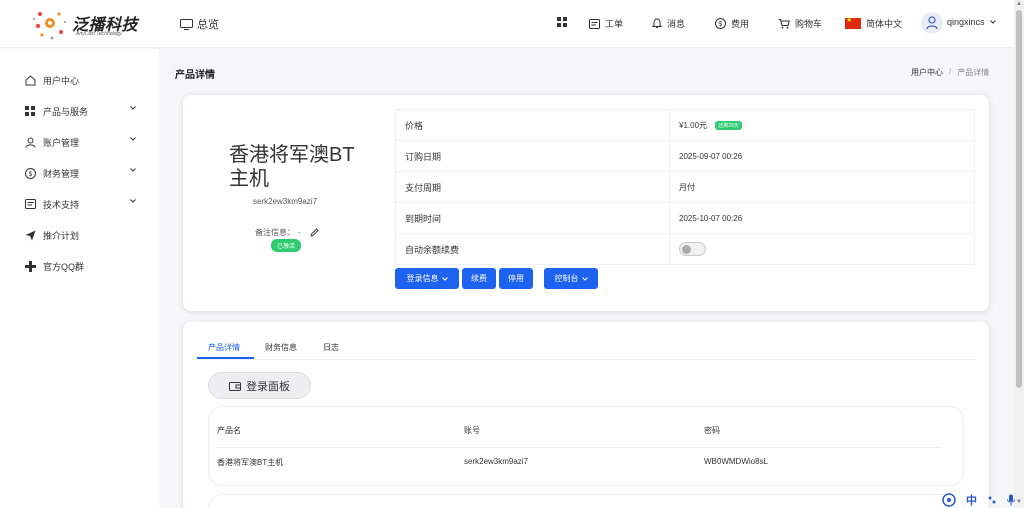 The height and width of the screenshot is (508, 1024). What do you see at coordinates (250, 462) in the screenshot?
I see `cell-product-name: 香港将军澳BT主机` at bounding box center [250, 462].